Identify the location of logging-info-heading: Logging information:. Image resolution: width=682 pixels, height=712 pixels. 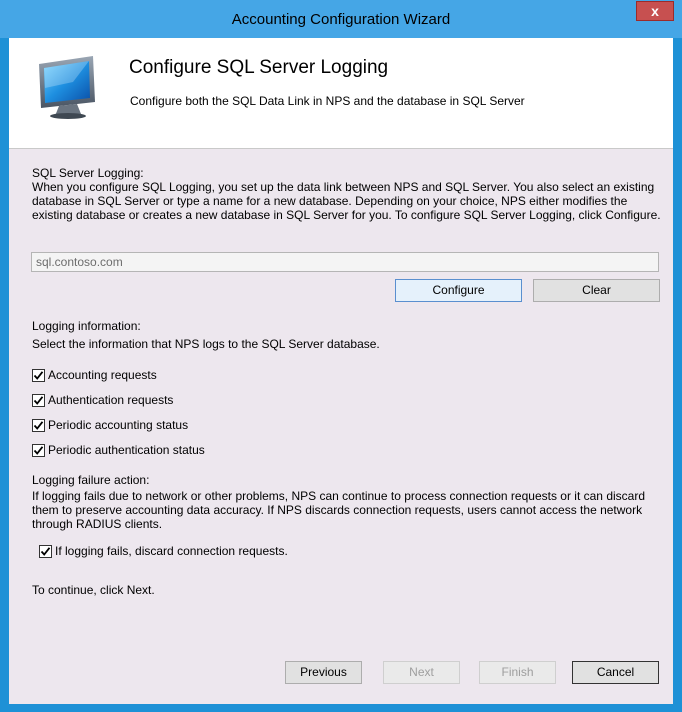
(86, 326).